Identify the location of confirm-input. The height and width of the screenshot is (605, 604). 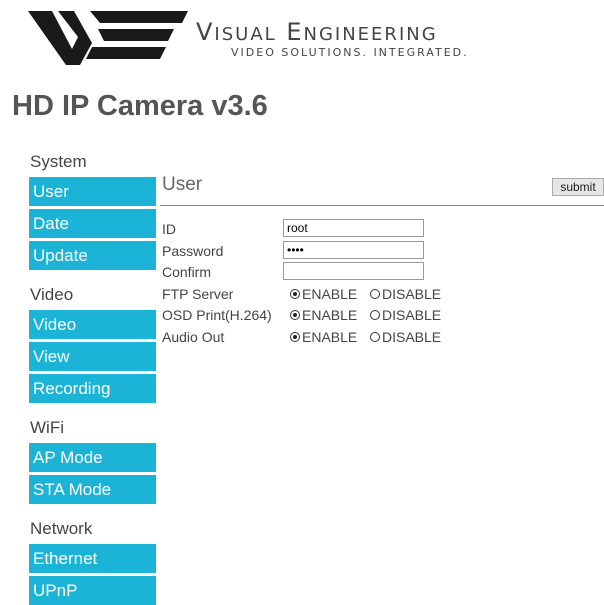
(353, 271).